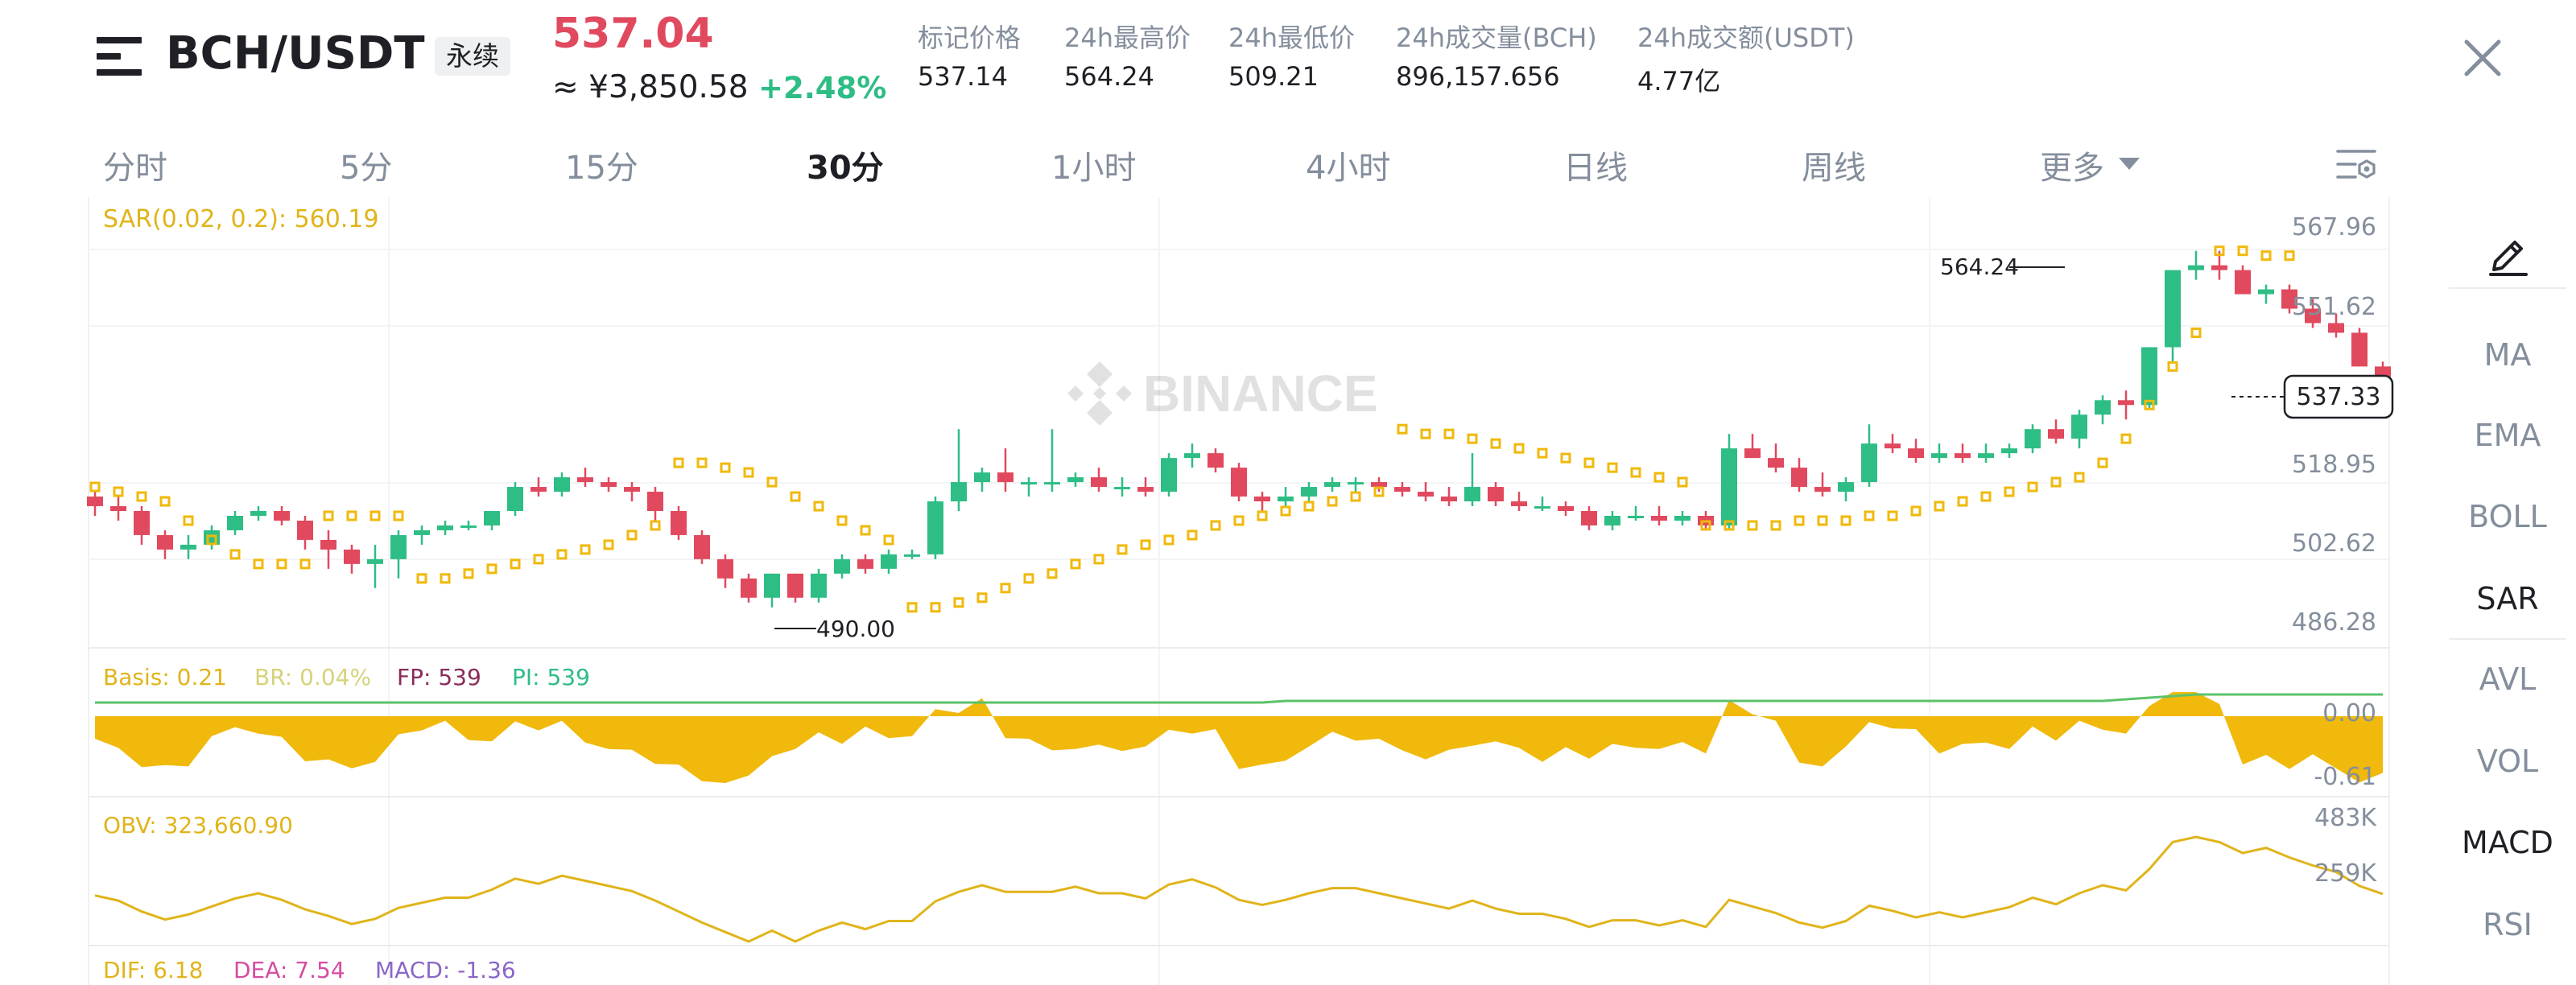  Describe the element at coordinates (2507, 843) in the screenshot. I see `indicator-macd: MACD` at that location.